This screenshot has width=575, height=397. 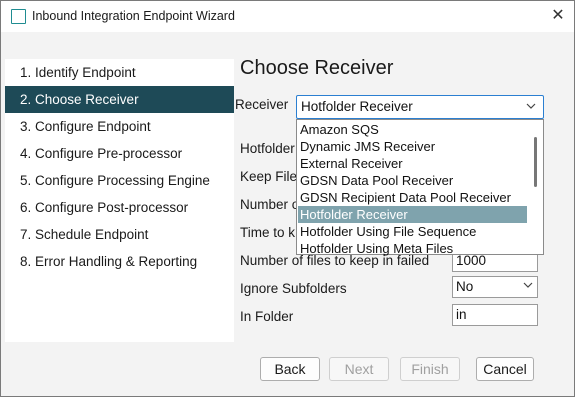 What do you see at coordinates (119, 153) in the screenshot?
I see `step-configure-preprocessor: 4. Configure Pre-processor` at bounding box center [119, 153].